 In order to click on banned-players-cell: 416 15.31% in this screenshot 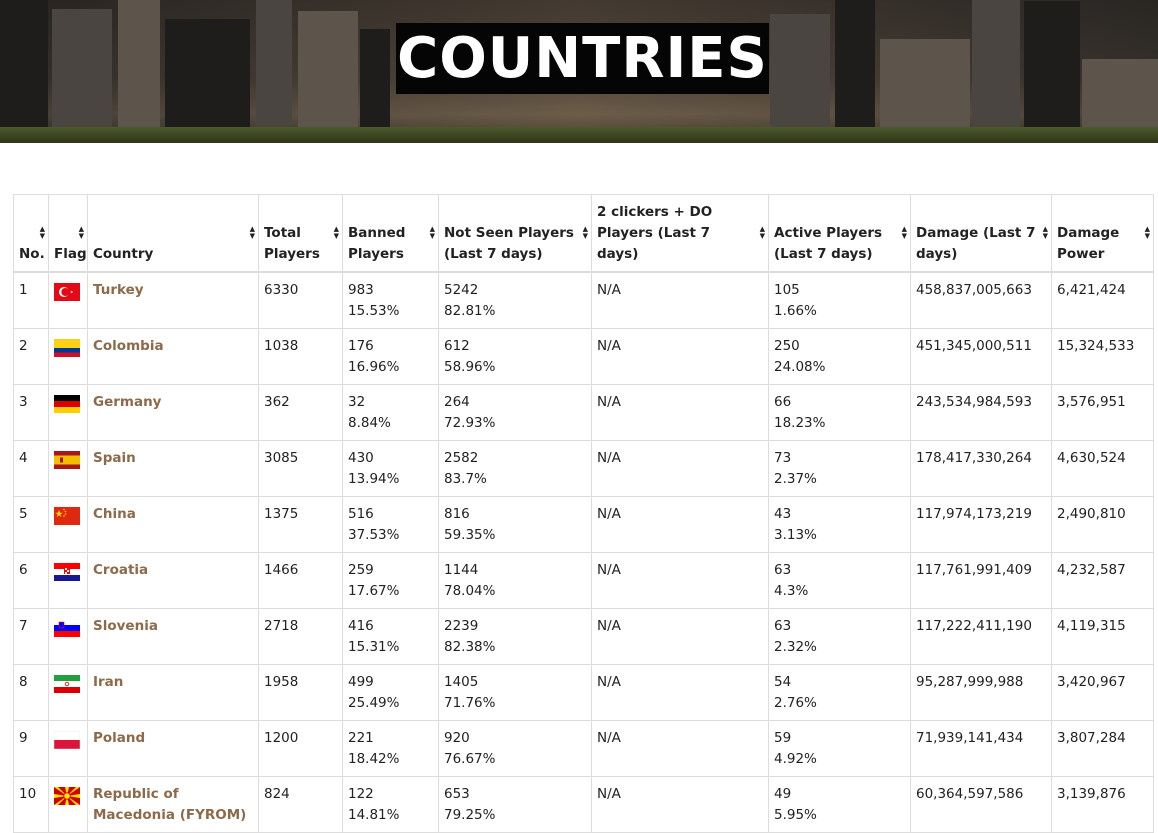, I will do `click(390, 636)`.